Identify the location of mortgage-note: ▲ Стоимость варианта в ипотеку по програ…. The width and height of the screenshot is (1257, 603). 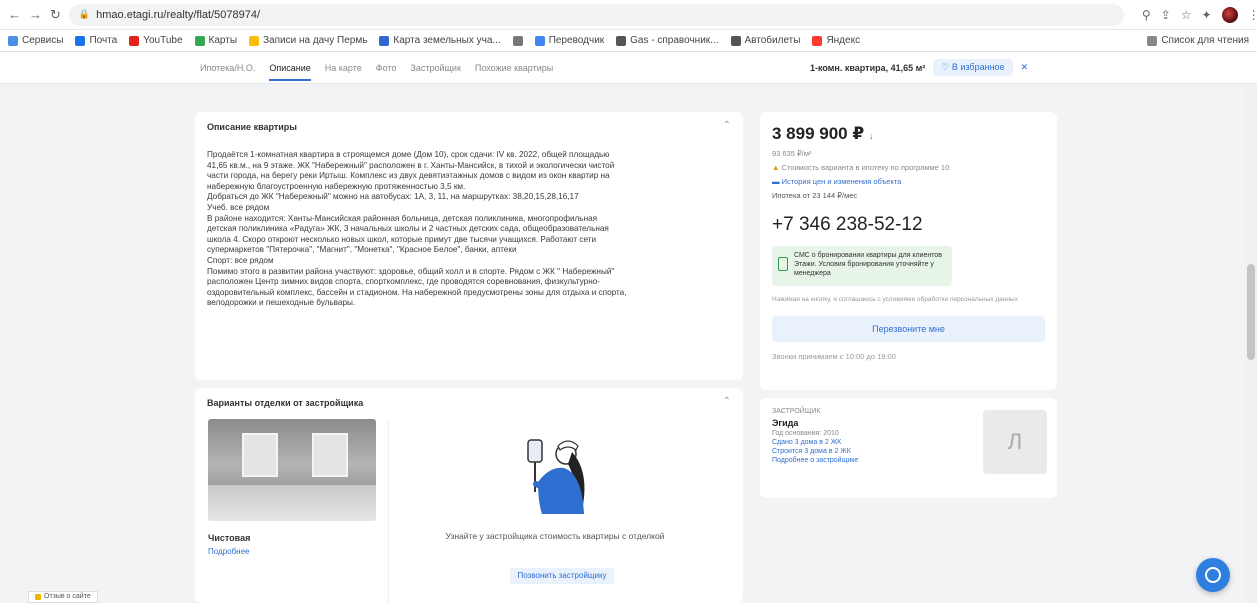
(908, 167).